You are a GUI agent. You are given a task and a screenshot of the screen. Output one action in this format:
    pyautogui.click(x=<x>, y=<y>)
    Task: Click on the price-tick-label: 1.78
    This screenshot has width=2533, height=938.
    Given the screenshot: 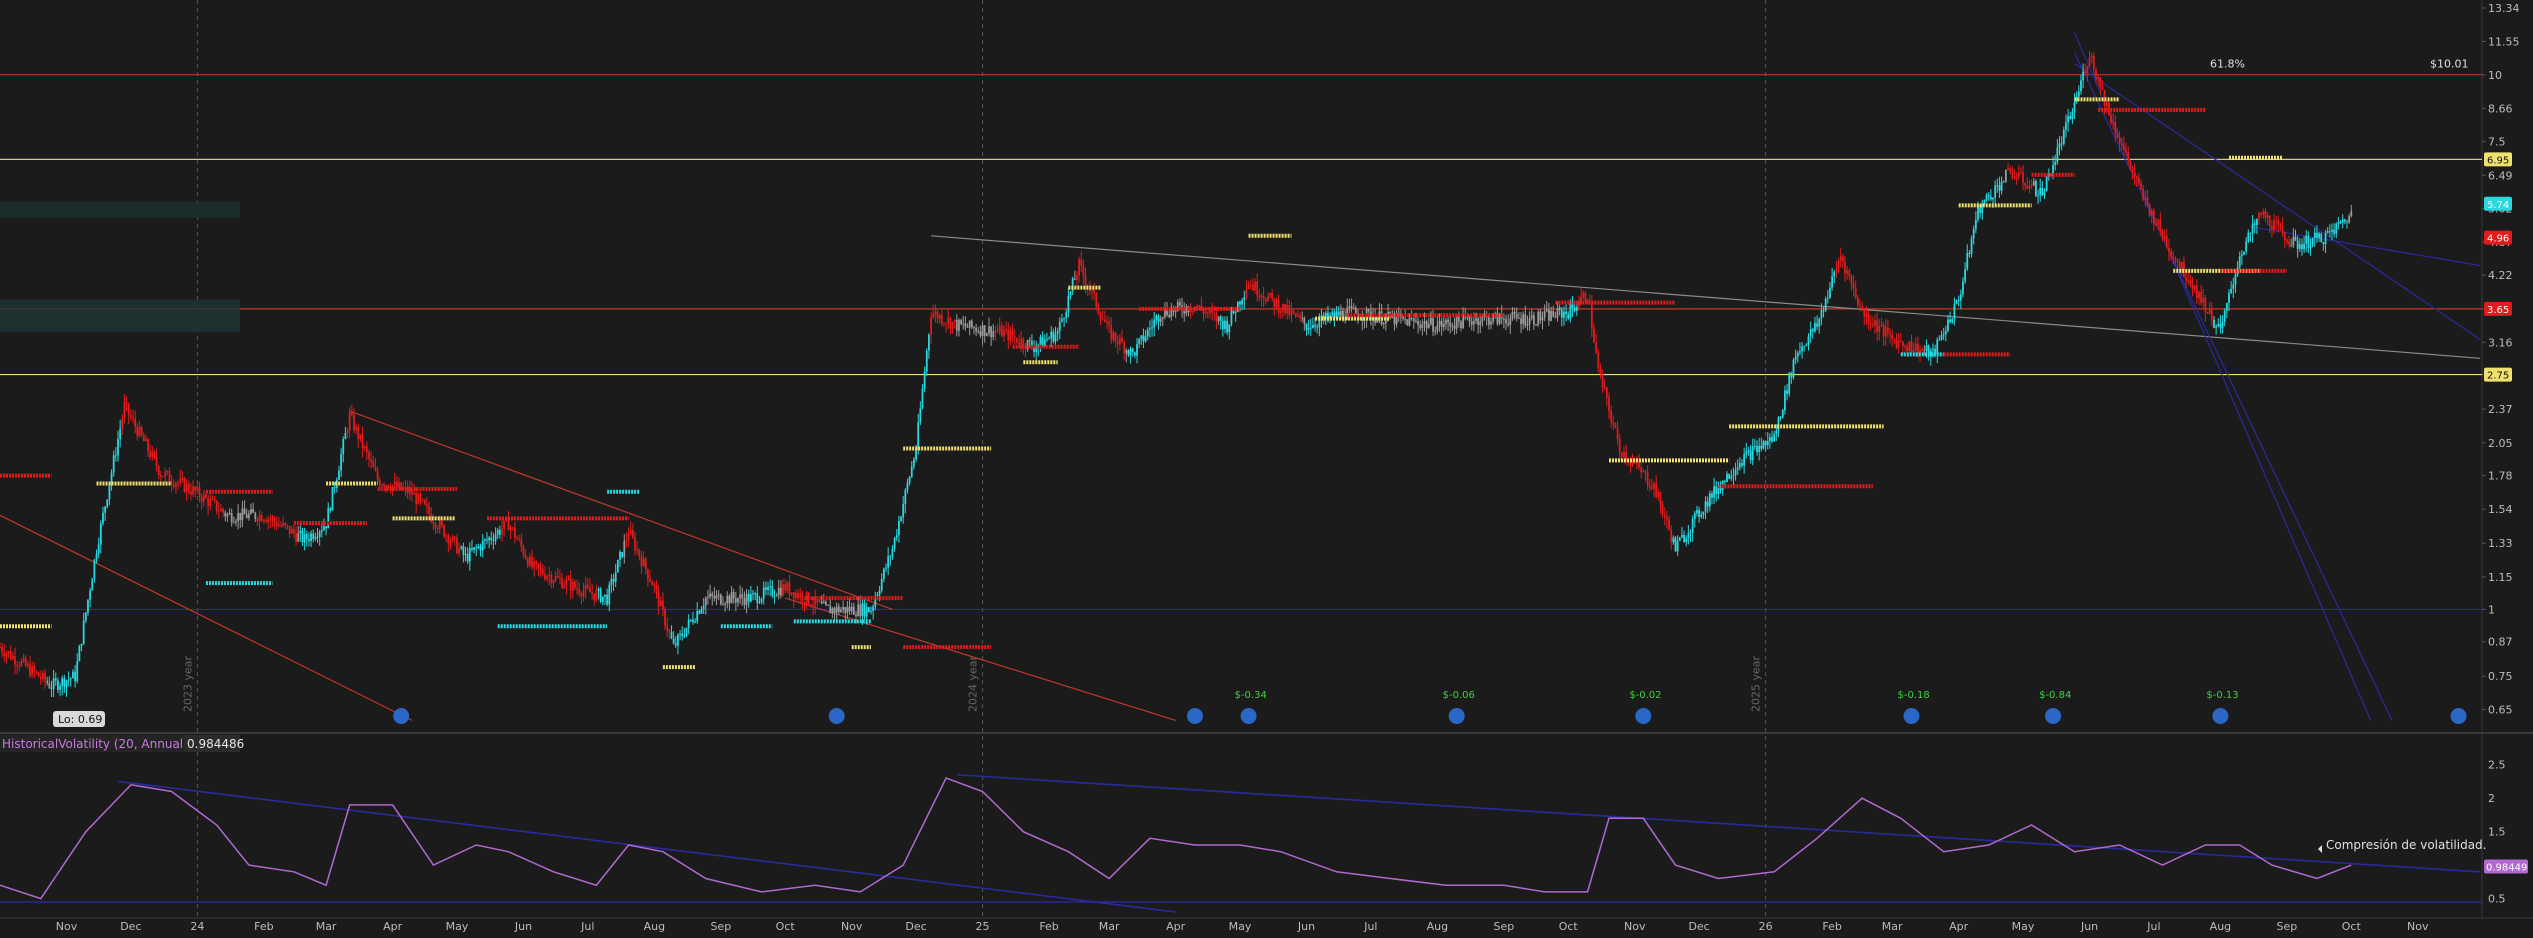 What is the action you would take?
    pyautogui.click(x=2500, y=476)
    